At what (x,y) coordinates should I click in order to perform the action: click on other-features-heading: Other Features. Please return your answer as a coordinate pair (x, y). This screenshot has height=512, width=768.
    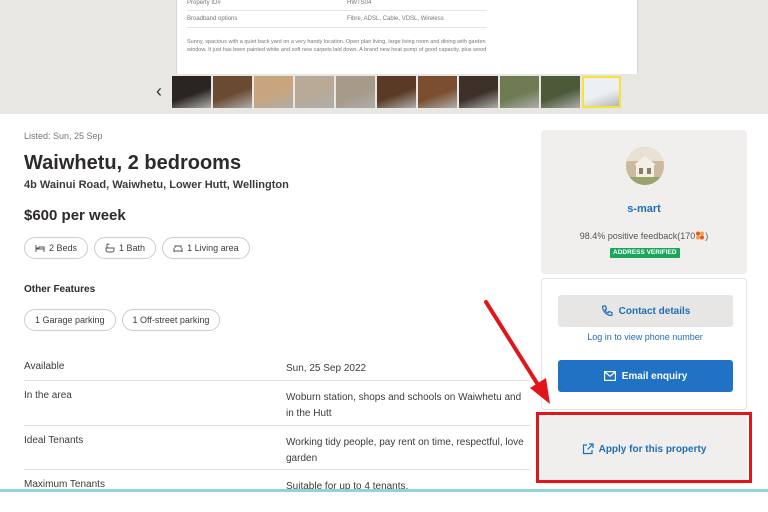
    Looking at the image, I should click on (60, 289).